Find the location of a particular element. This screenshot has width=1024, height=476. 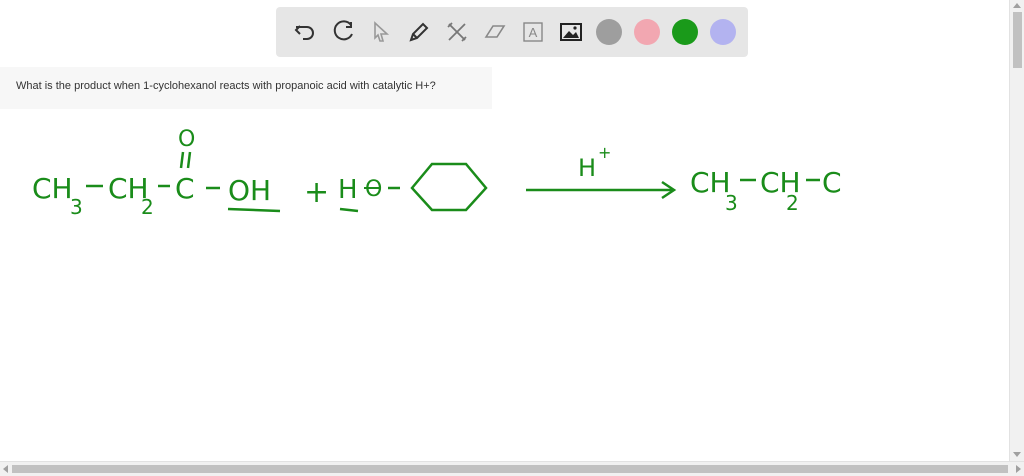

text-icon: A is located at coordinates (533, 32).